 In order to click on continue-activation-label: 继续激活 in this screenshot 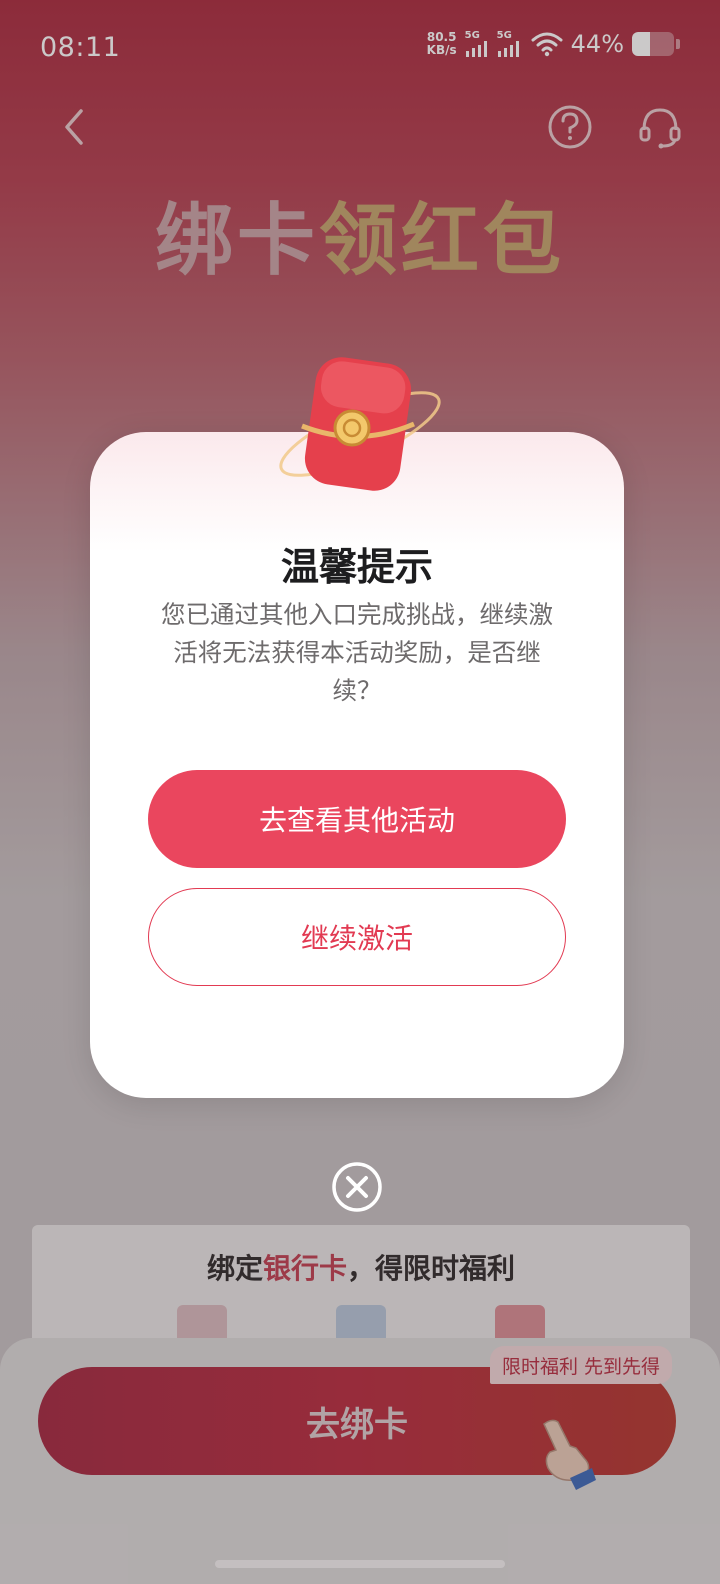, I will do `click(356, 938)`.